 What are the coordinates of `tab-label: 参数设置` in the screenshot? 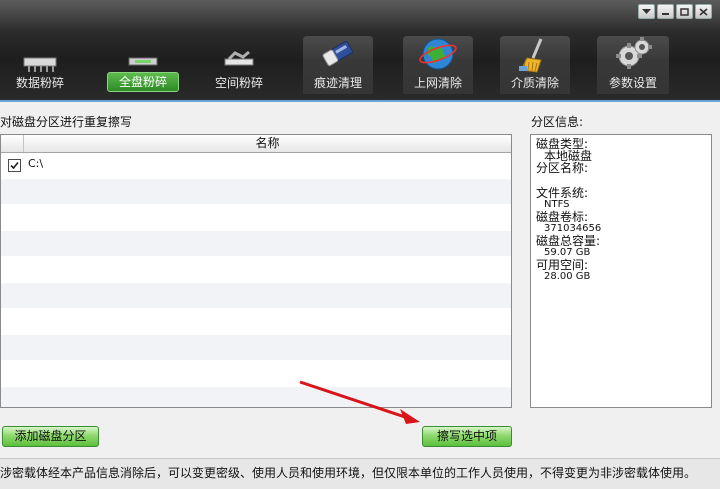 It's located at (632, 83).